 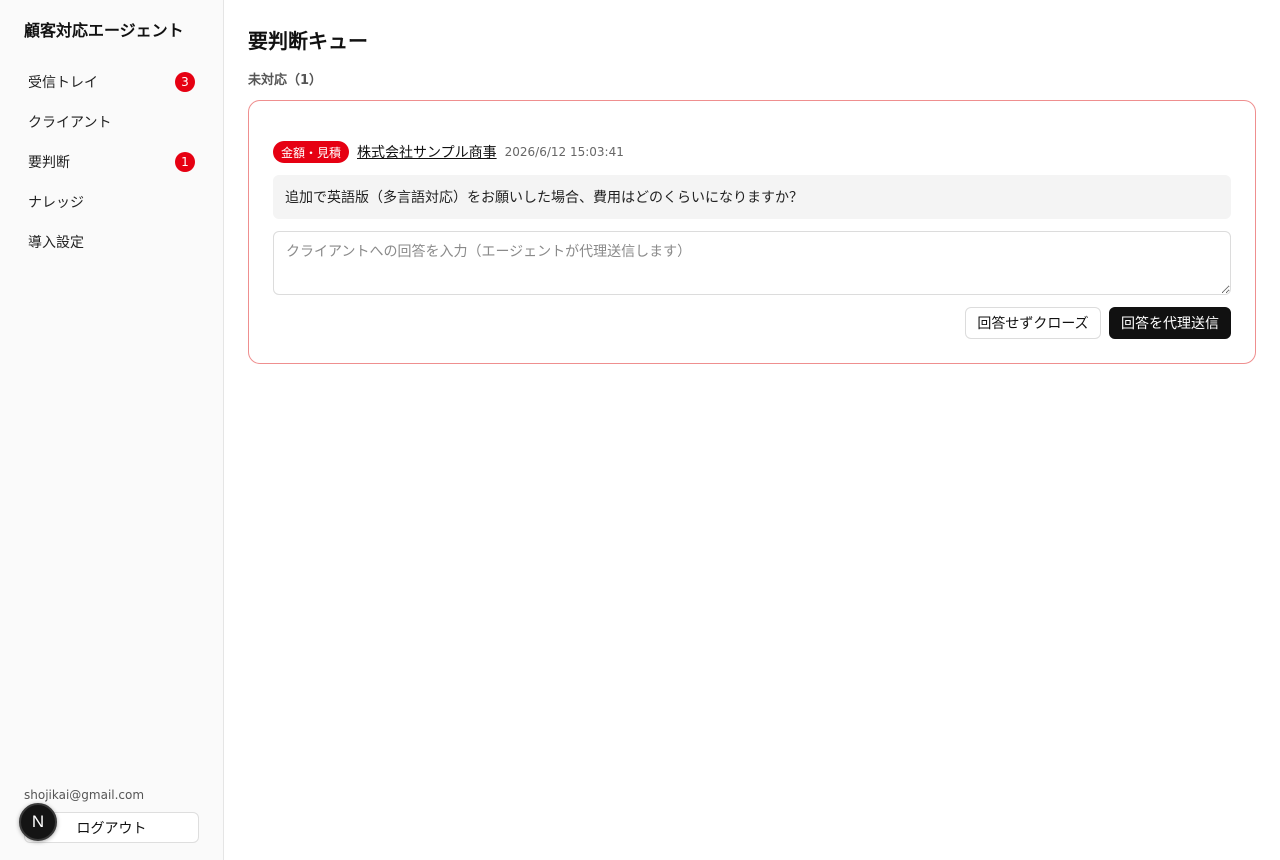 What do you see at coordinates (1033, 323) in the screenshot?
I see `close-without-reply-button: 回答せずクローズ` at bounding box center [1033, 323].